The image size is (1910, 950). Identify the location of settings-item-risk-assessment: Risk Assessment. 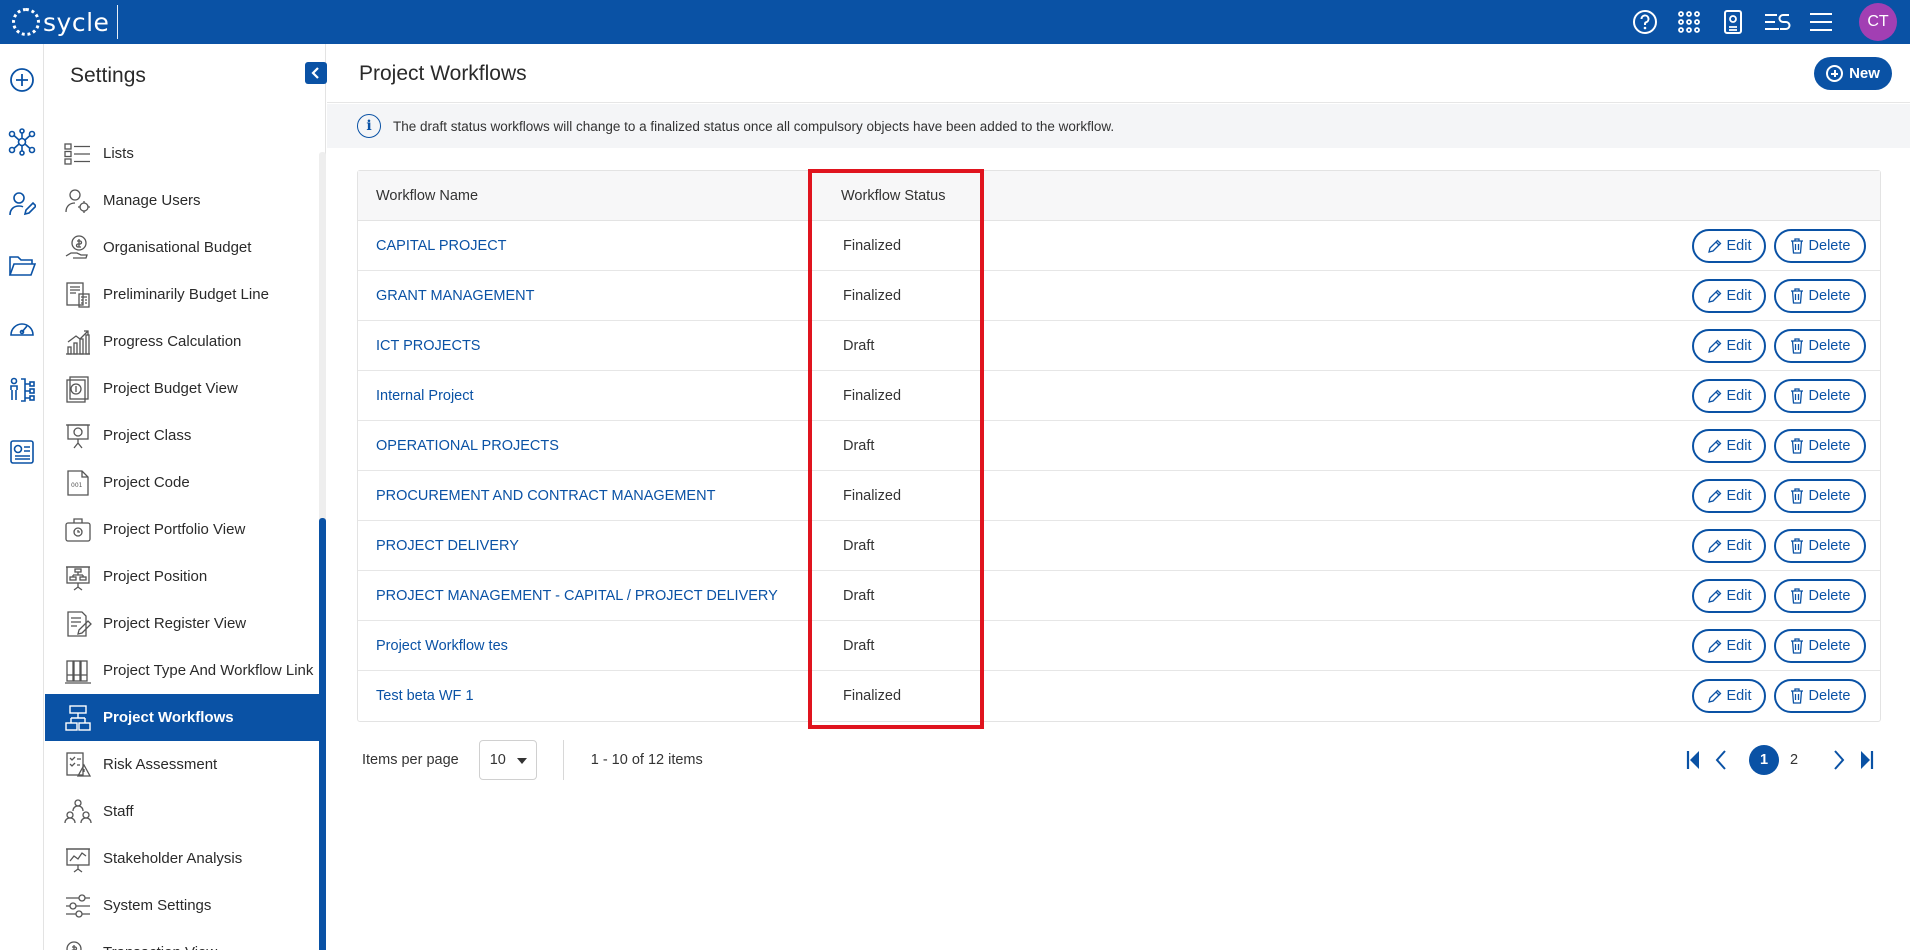
(182, 764).